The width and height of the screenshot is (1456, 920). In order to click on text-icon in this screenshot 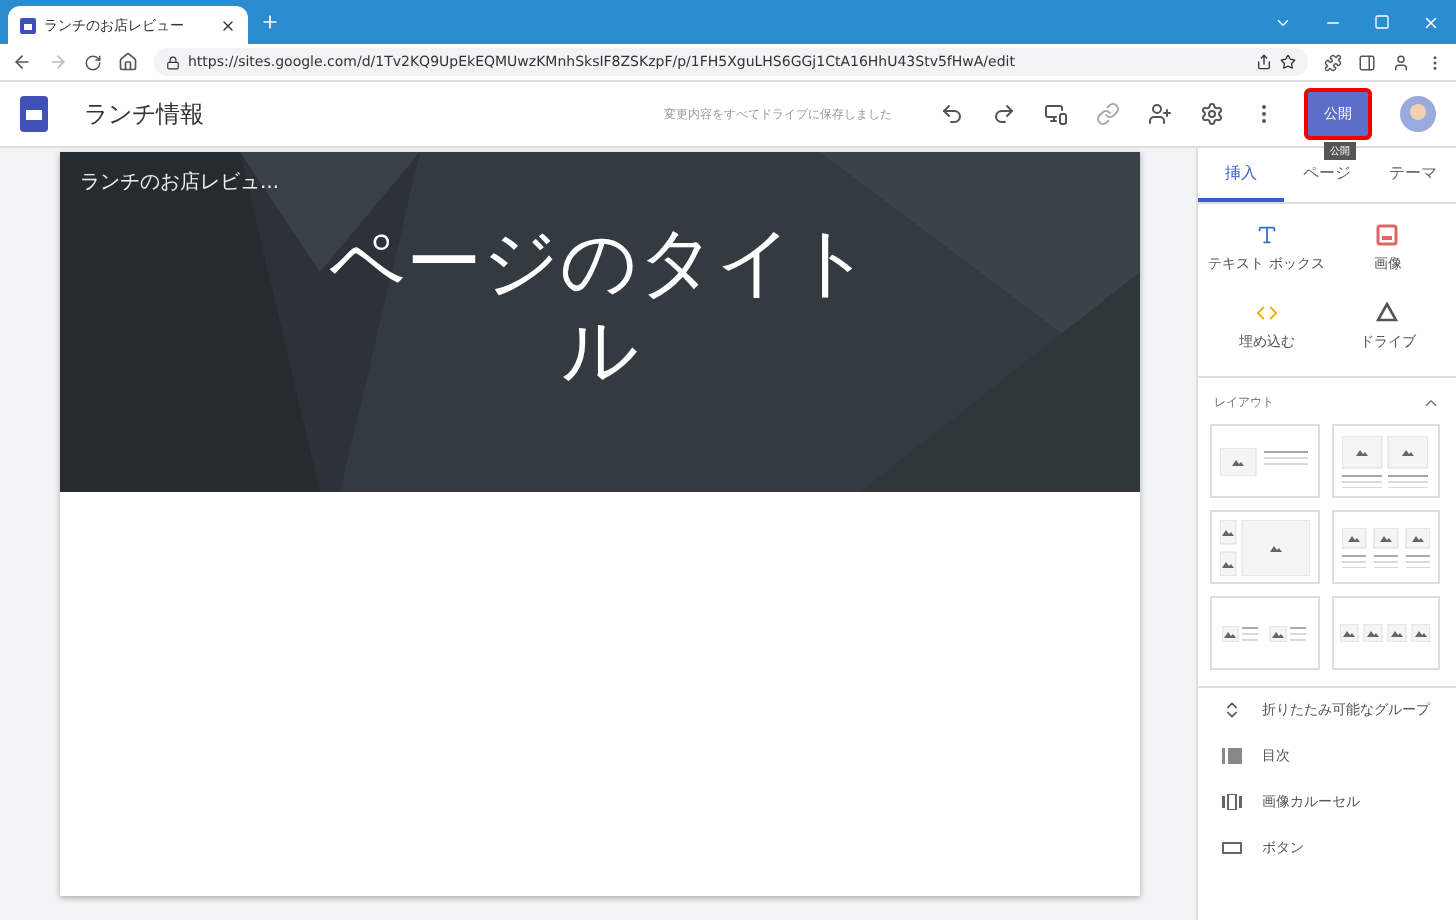, I will do `click(1266, 235)`.